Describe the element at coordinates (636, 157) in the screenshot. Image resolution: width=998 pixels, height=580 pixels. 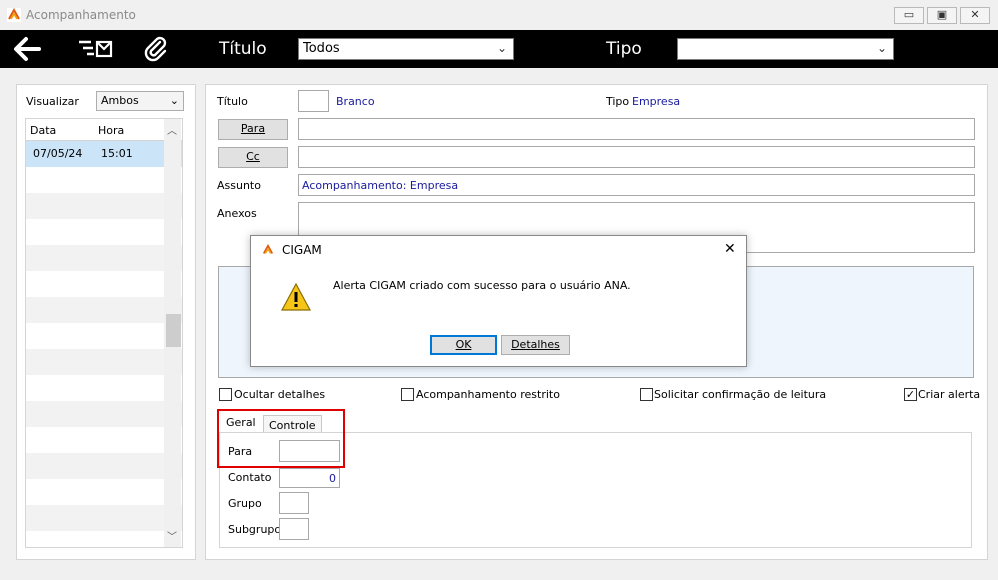
I see `cc-input` at that location.